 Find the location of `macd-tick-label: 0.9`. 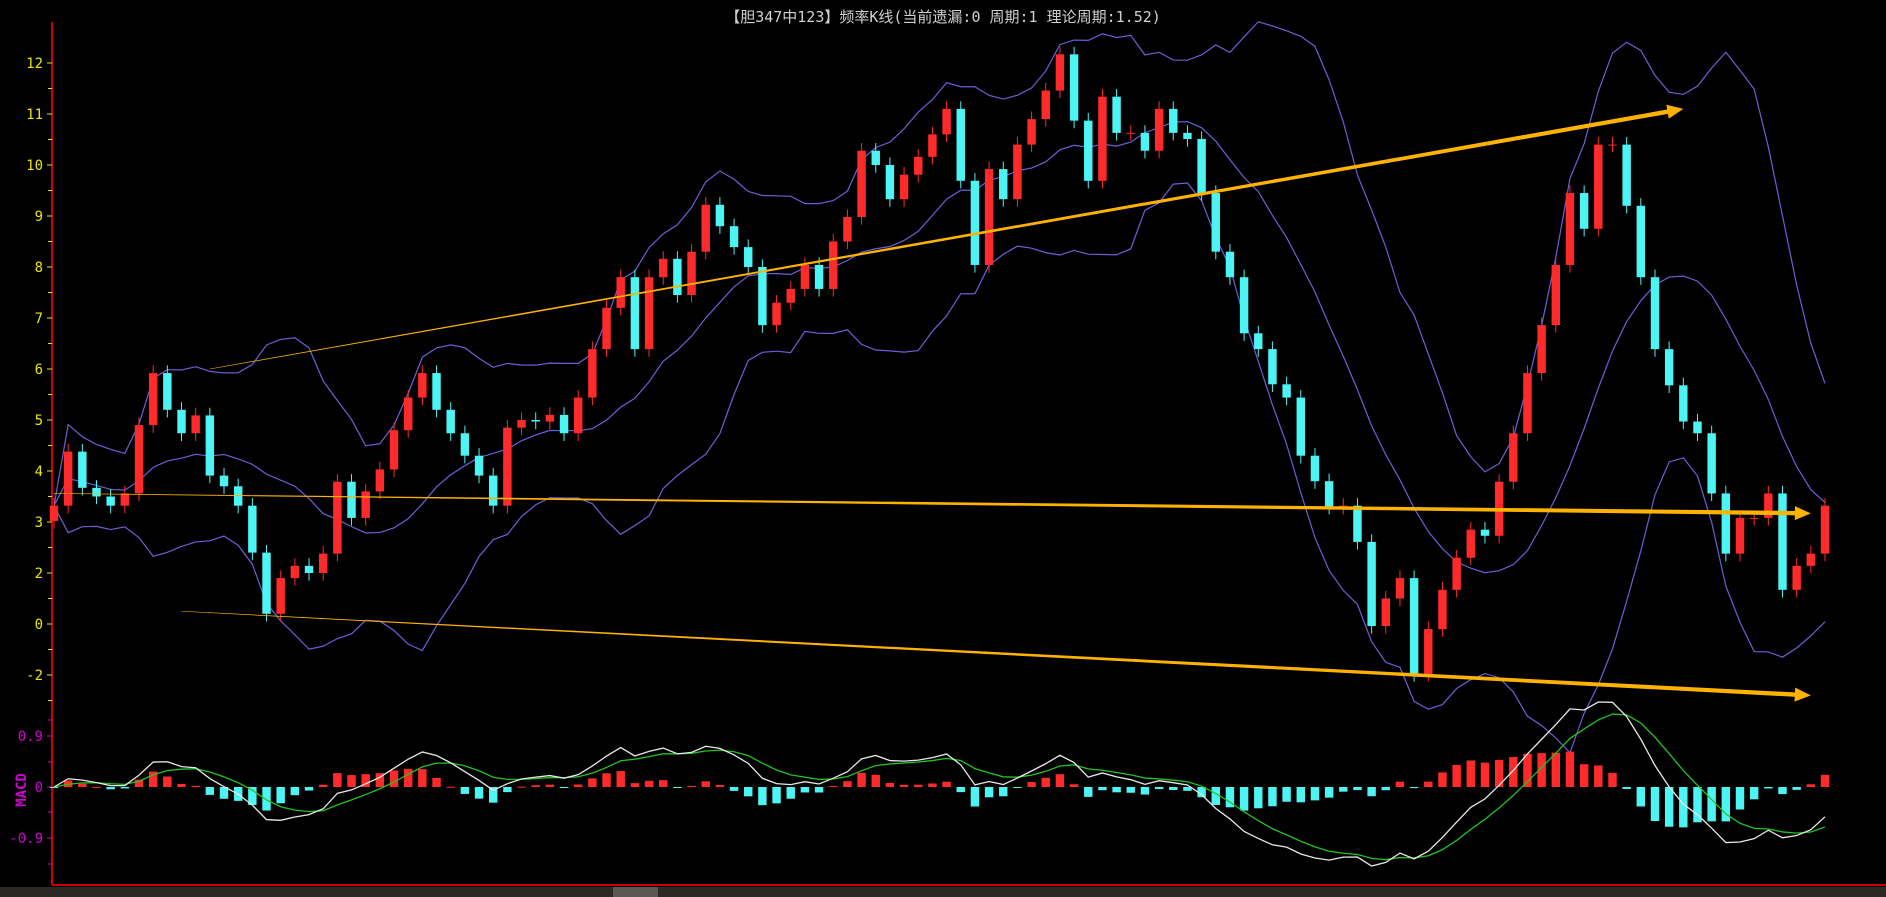

macd-tick-label: 0.9 is located at coordinates (30, 737).